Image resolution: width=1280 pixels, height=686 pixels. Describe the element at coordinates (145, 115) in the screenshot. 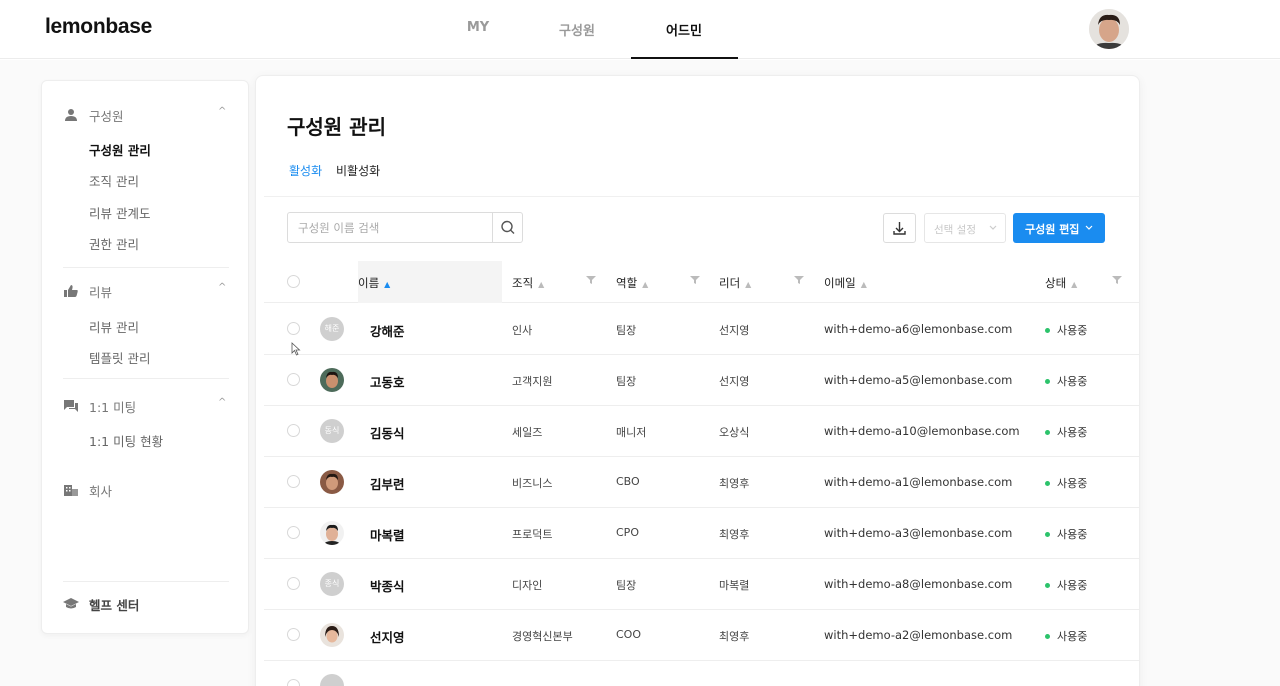

I see `sidebar-group-members: 구성원 ^` at that location.